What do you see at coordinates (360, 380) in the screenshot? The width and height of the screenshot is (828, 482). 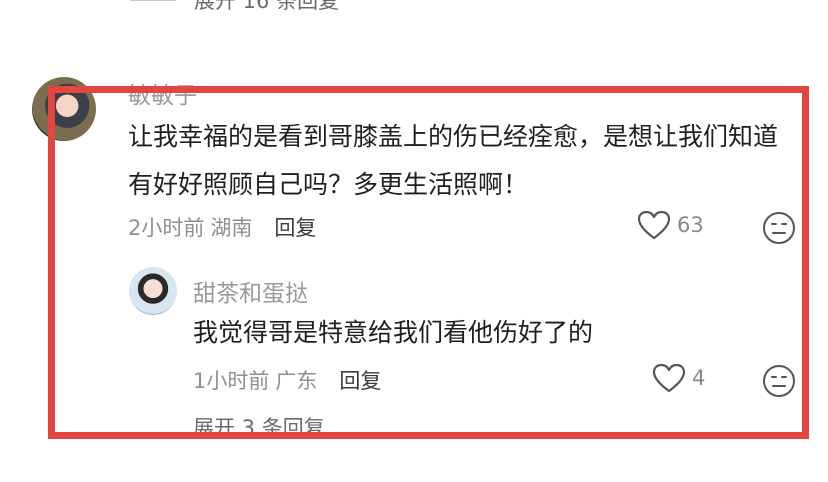 I see `reply-reply-button: 回复` at bounding box center [360, 380].